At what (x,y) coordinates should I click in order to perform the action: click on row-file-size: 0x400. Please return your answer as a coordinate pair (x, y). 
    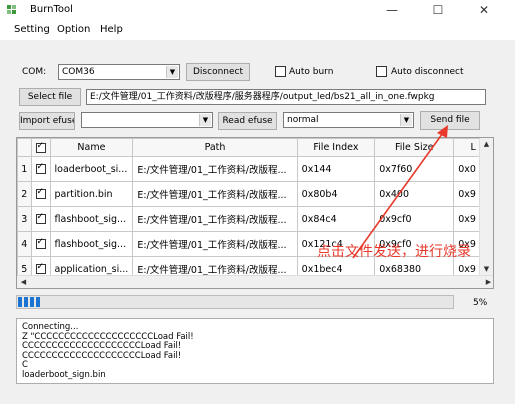
    Looking at the image, I should click on (414, 194).